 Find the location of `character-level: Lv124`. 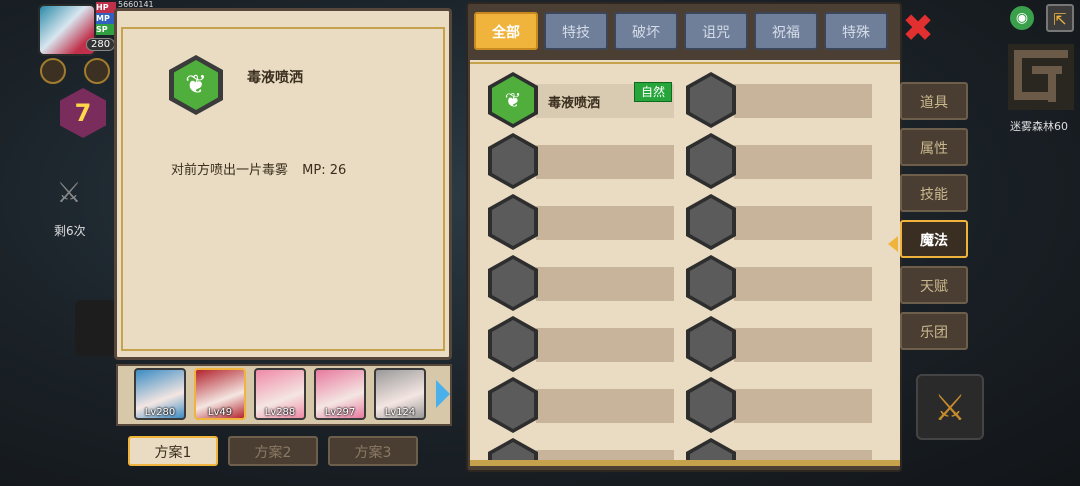

character-level: Lv124 is located at coordinates (400, 412).